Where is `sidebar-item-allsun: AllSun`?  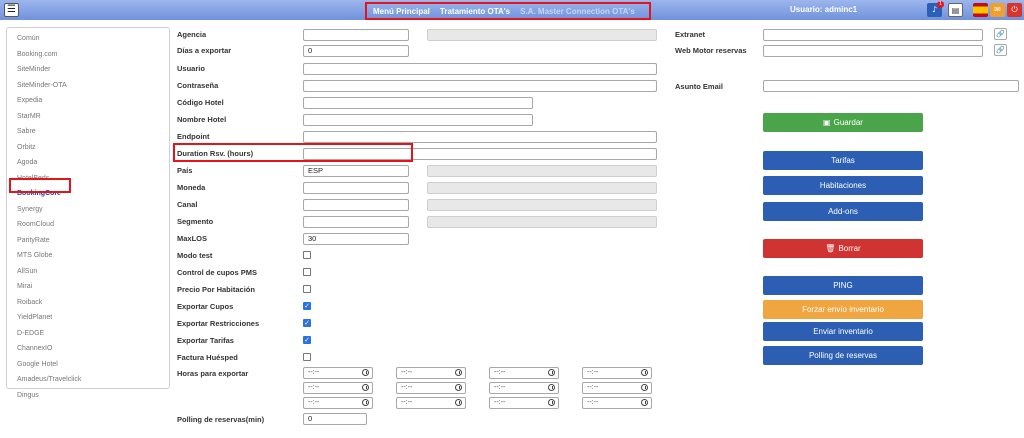 sidebar-item-allsun: AllSun is located at coordinates (88, 272).